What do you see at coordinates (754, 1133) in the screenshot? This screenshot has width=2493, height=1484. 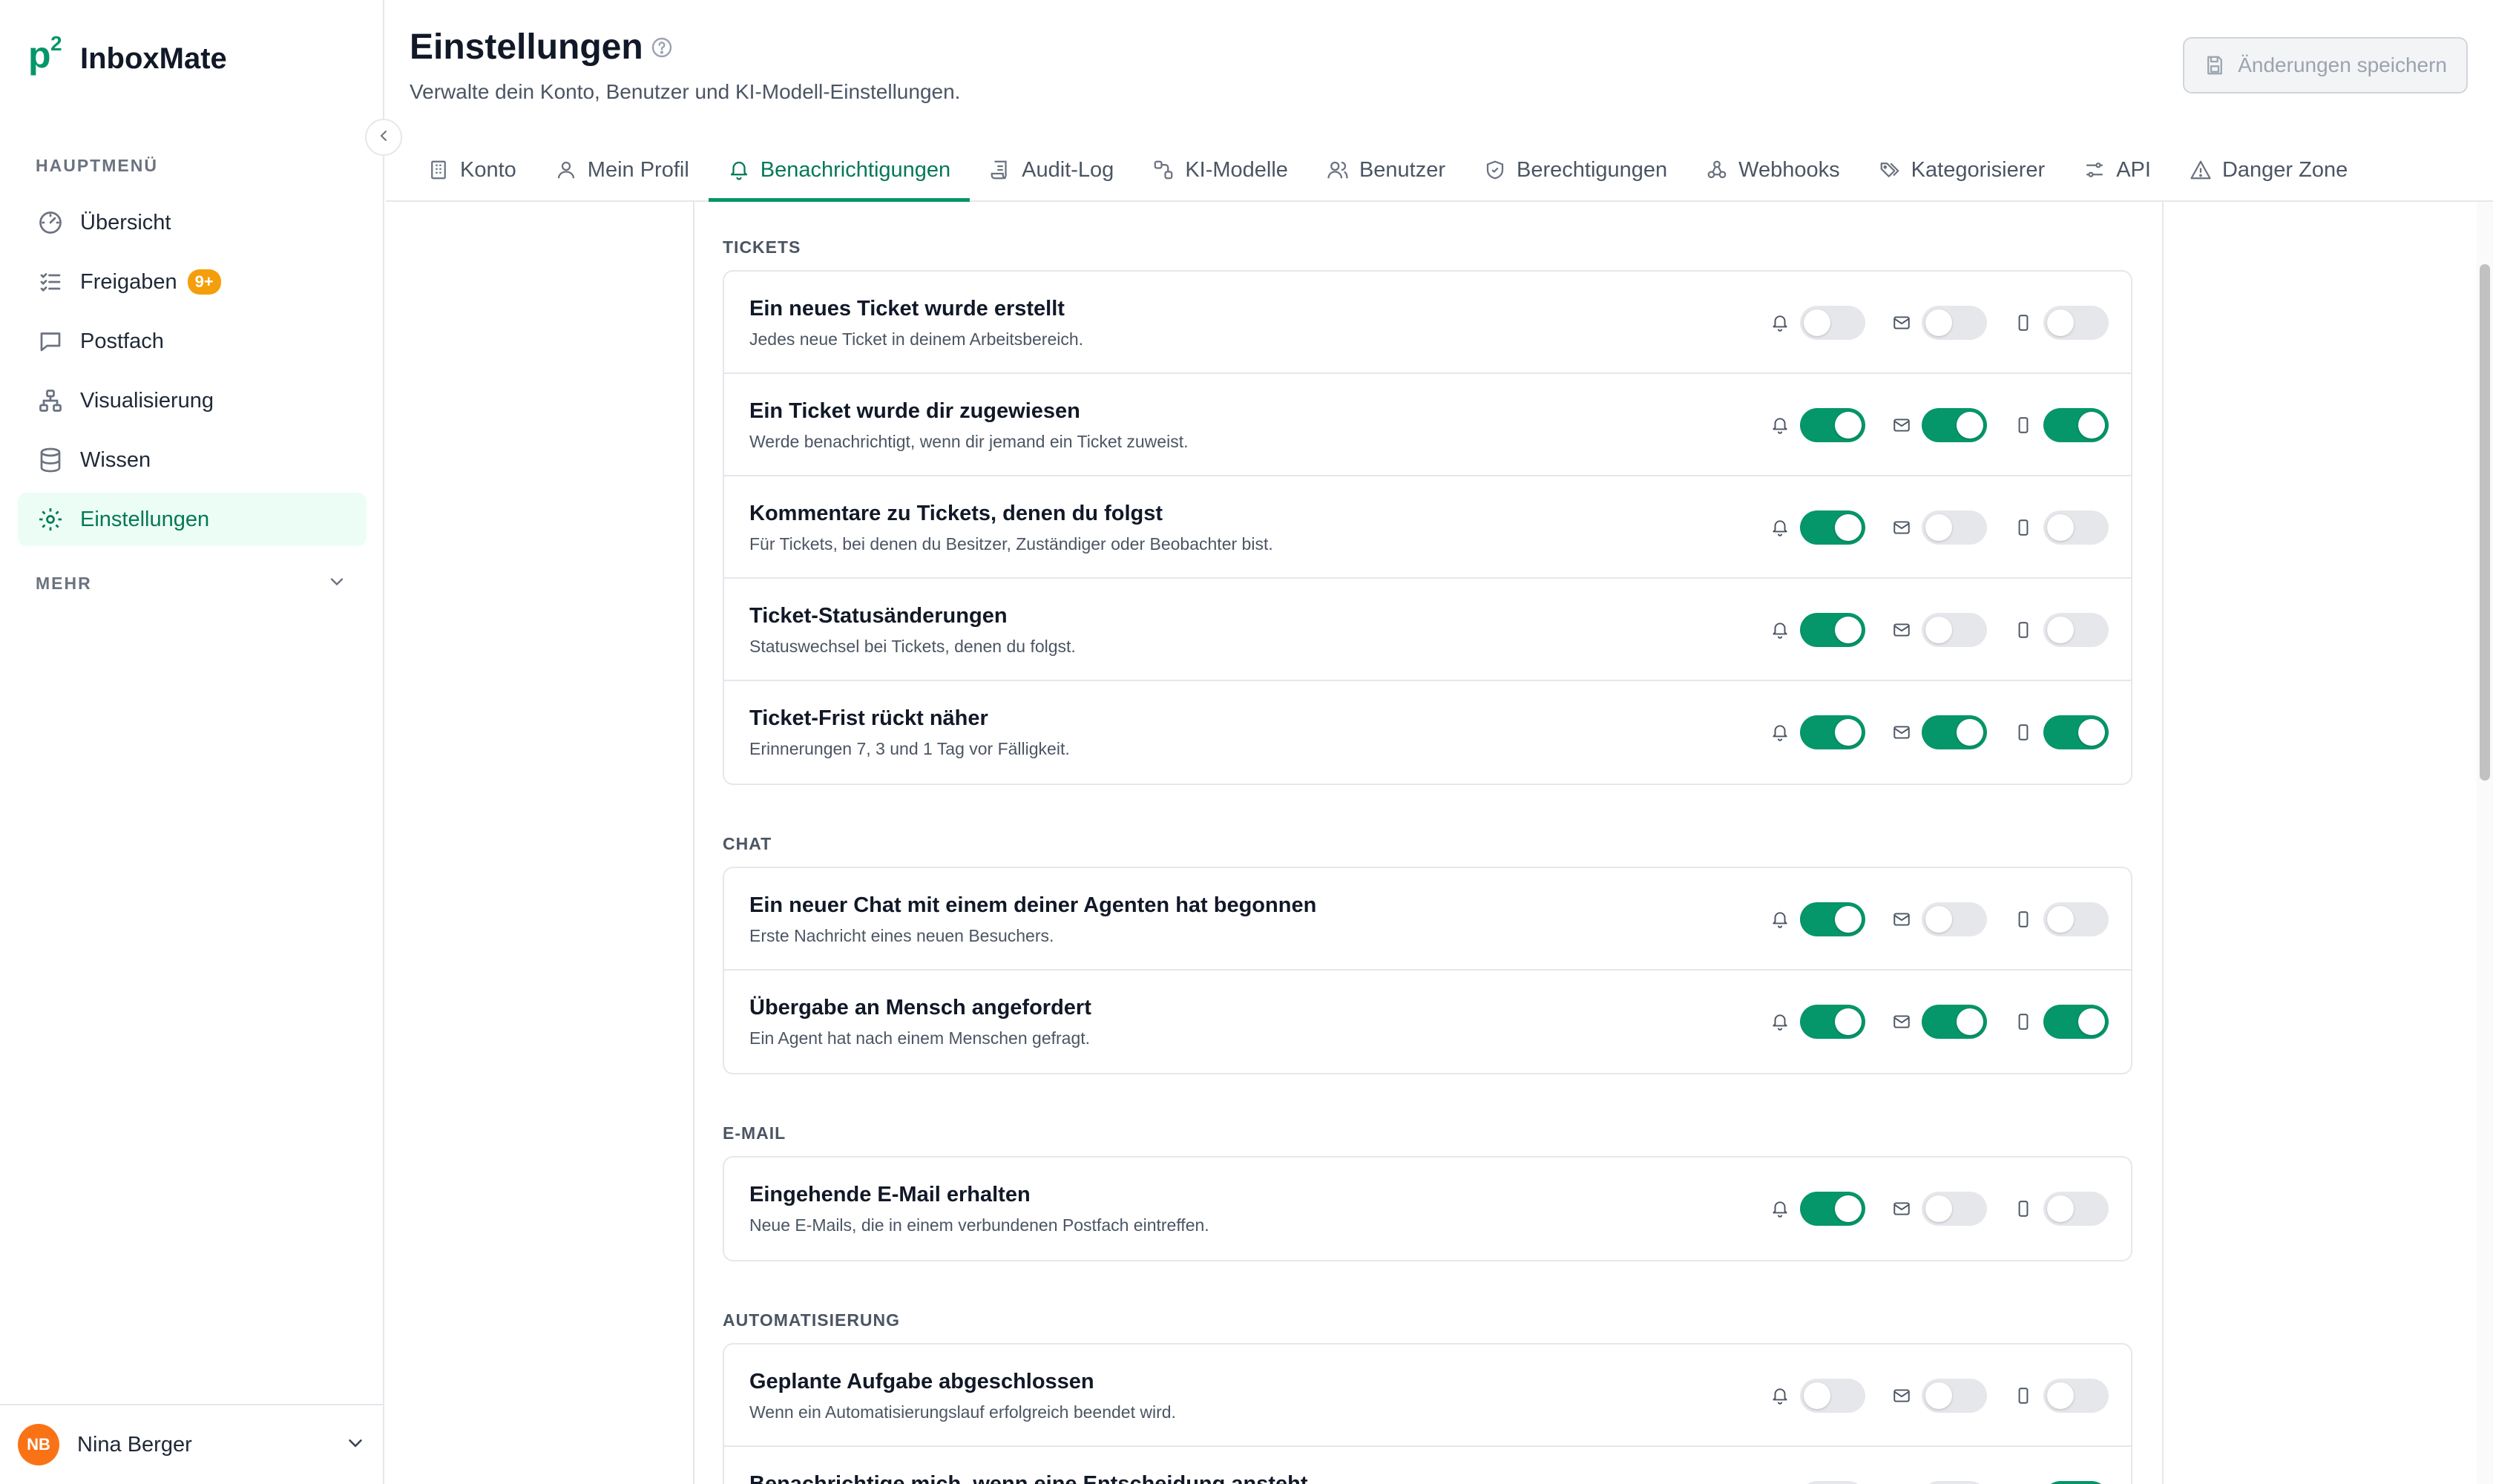 I see `group-label-email: E-MAIL` at bounding box center [754, 1133].